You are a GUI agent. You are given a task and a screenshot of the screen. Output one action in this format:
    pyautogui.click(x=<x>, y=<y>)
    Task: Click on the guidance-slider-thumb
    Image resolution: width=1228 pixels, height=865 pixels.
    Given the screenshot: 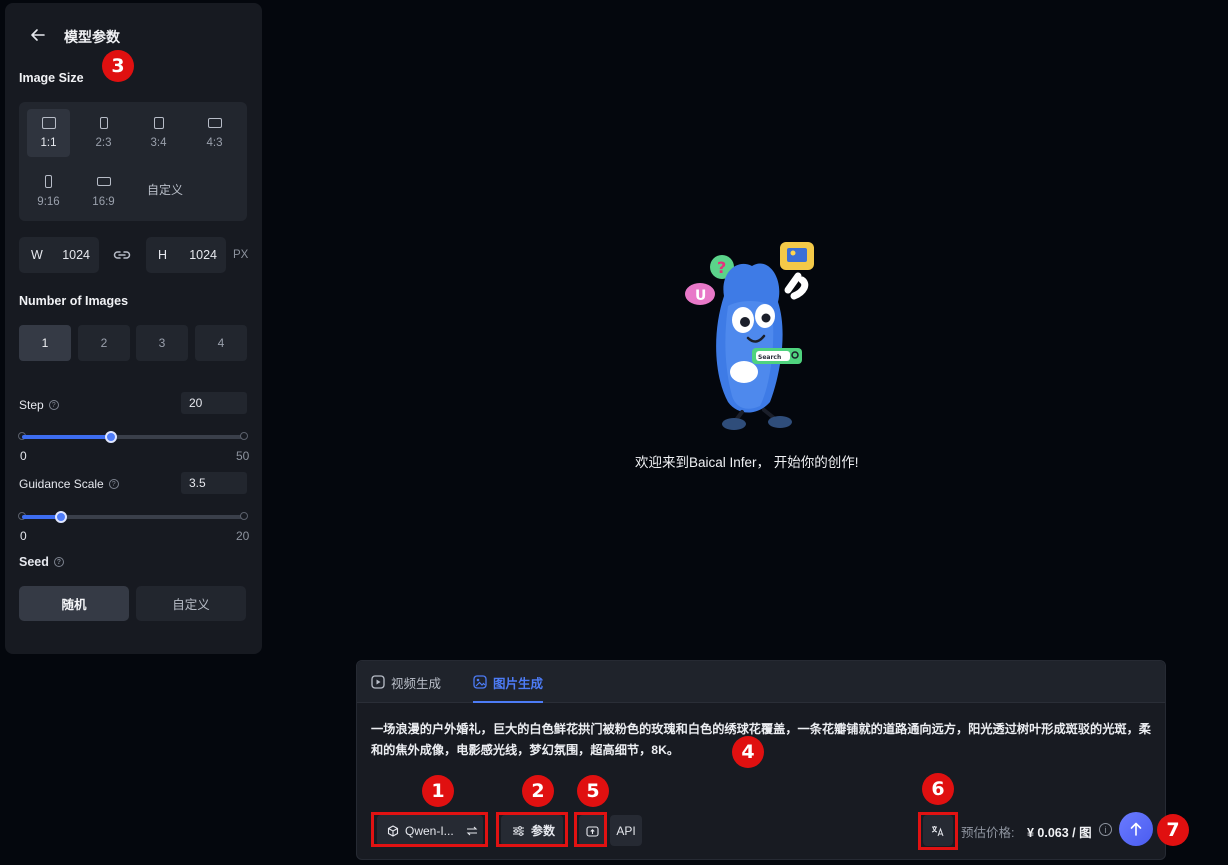 What is the action you would take?
    pyautogui.click(x=60, y=517)
    